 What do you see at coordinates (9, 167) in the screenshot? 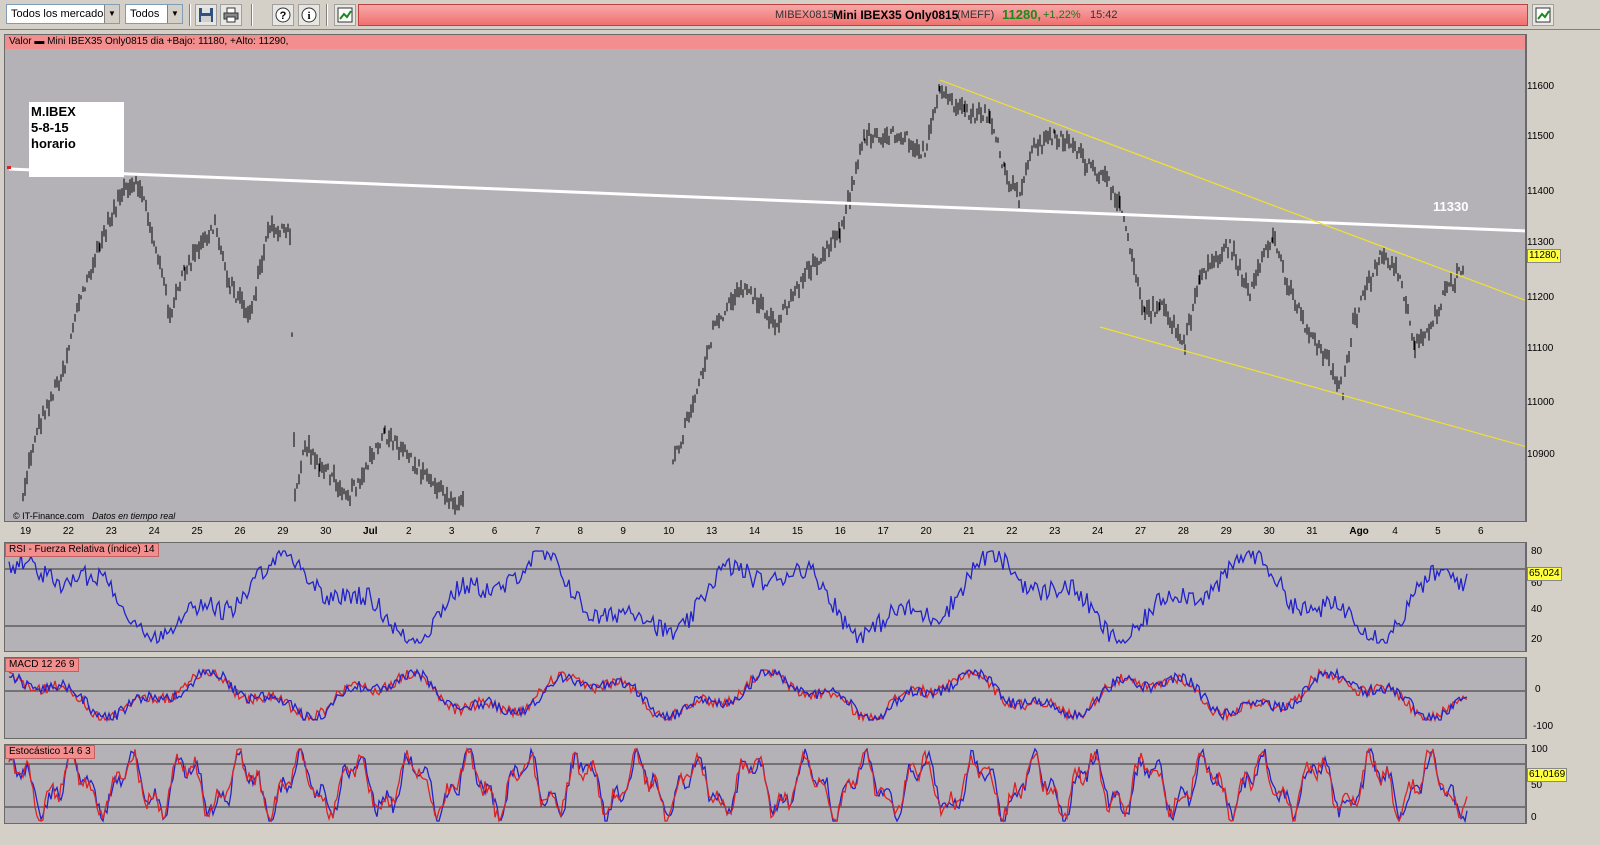
I see `resistance-anchor-marker` at bounding box center [9, 167].